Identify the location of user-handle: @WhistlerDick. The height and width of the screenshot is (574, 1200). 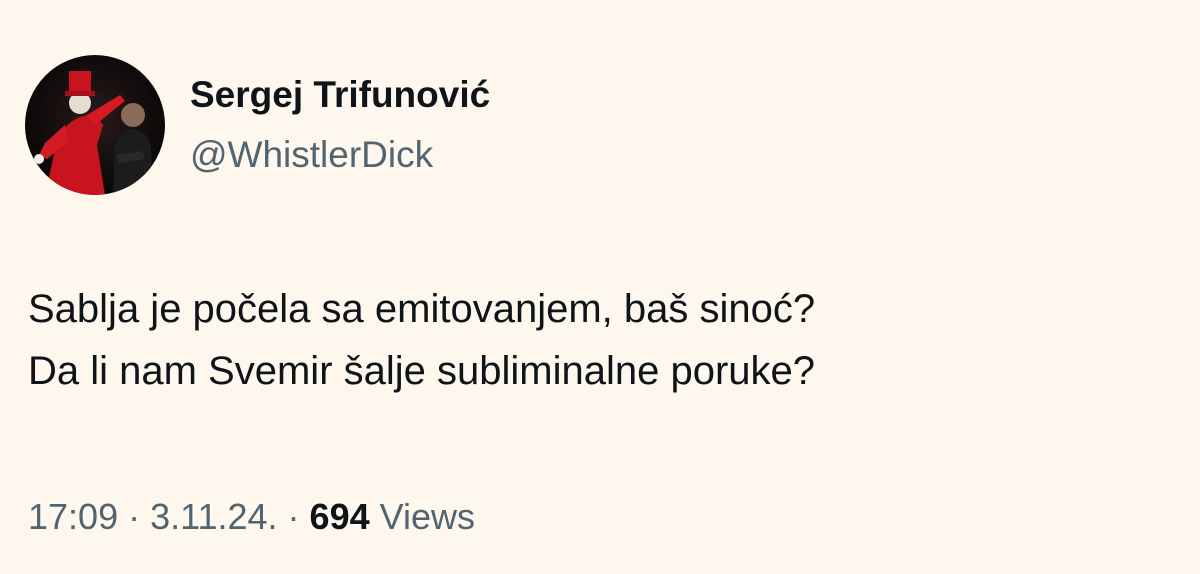
(340, 155).